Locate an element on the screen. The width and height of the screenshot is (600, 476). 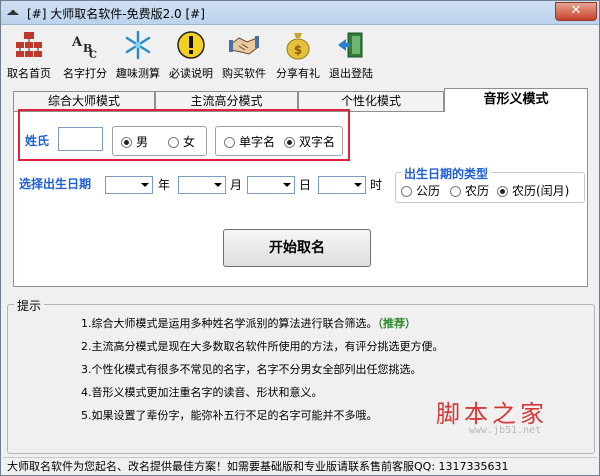
hint-item: 5.如果设置了辈份字，能弥补五行不足的名字可能并不多哦。 is located at coordinates (229, 415).